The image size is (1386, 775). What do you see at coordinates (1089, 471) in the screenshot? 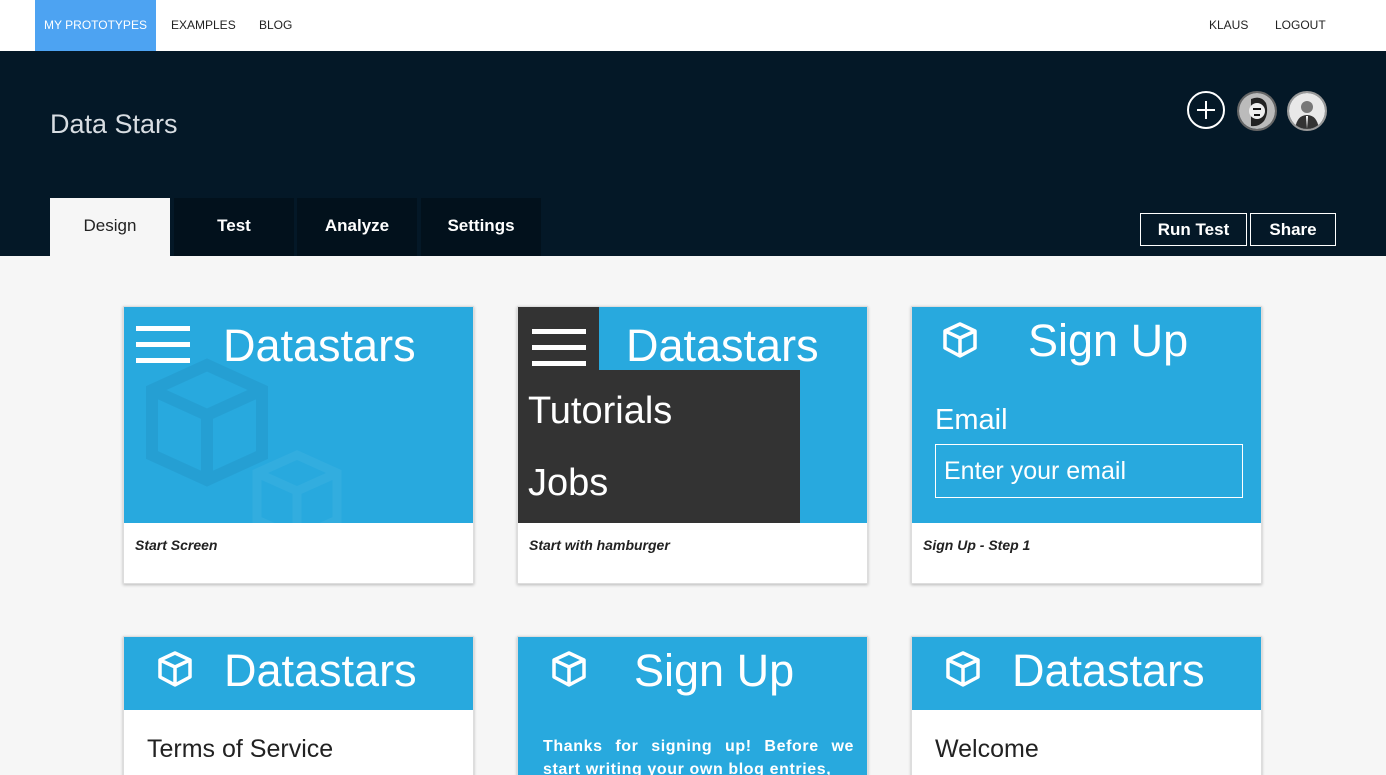
I see `email-field: Enter your email` at bounding box center [1089, 471].